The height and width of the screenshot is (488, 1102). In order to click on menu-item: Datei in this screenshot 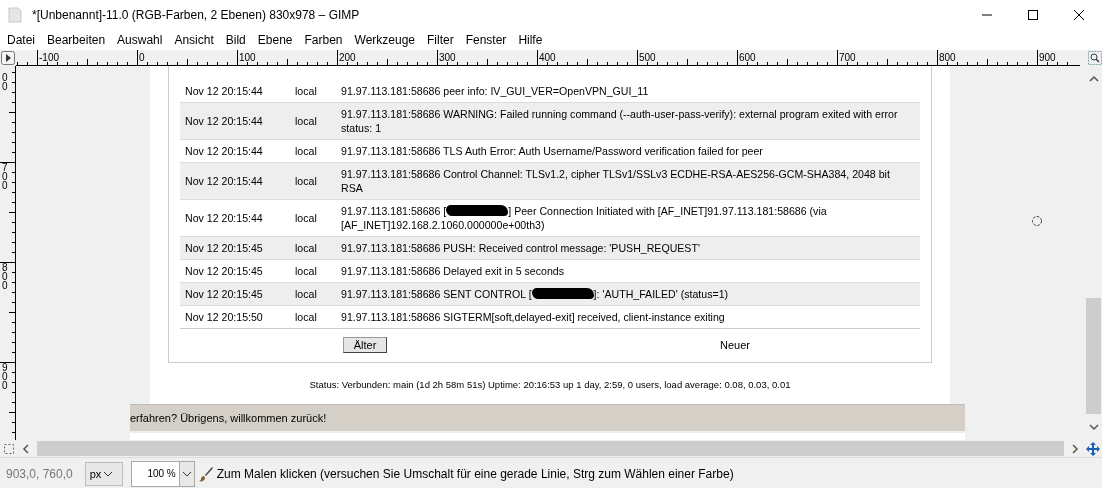, I will do `click(20, 40)`.